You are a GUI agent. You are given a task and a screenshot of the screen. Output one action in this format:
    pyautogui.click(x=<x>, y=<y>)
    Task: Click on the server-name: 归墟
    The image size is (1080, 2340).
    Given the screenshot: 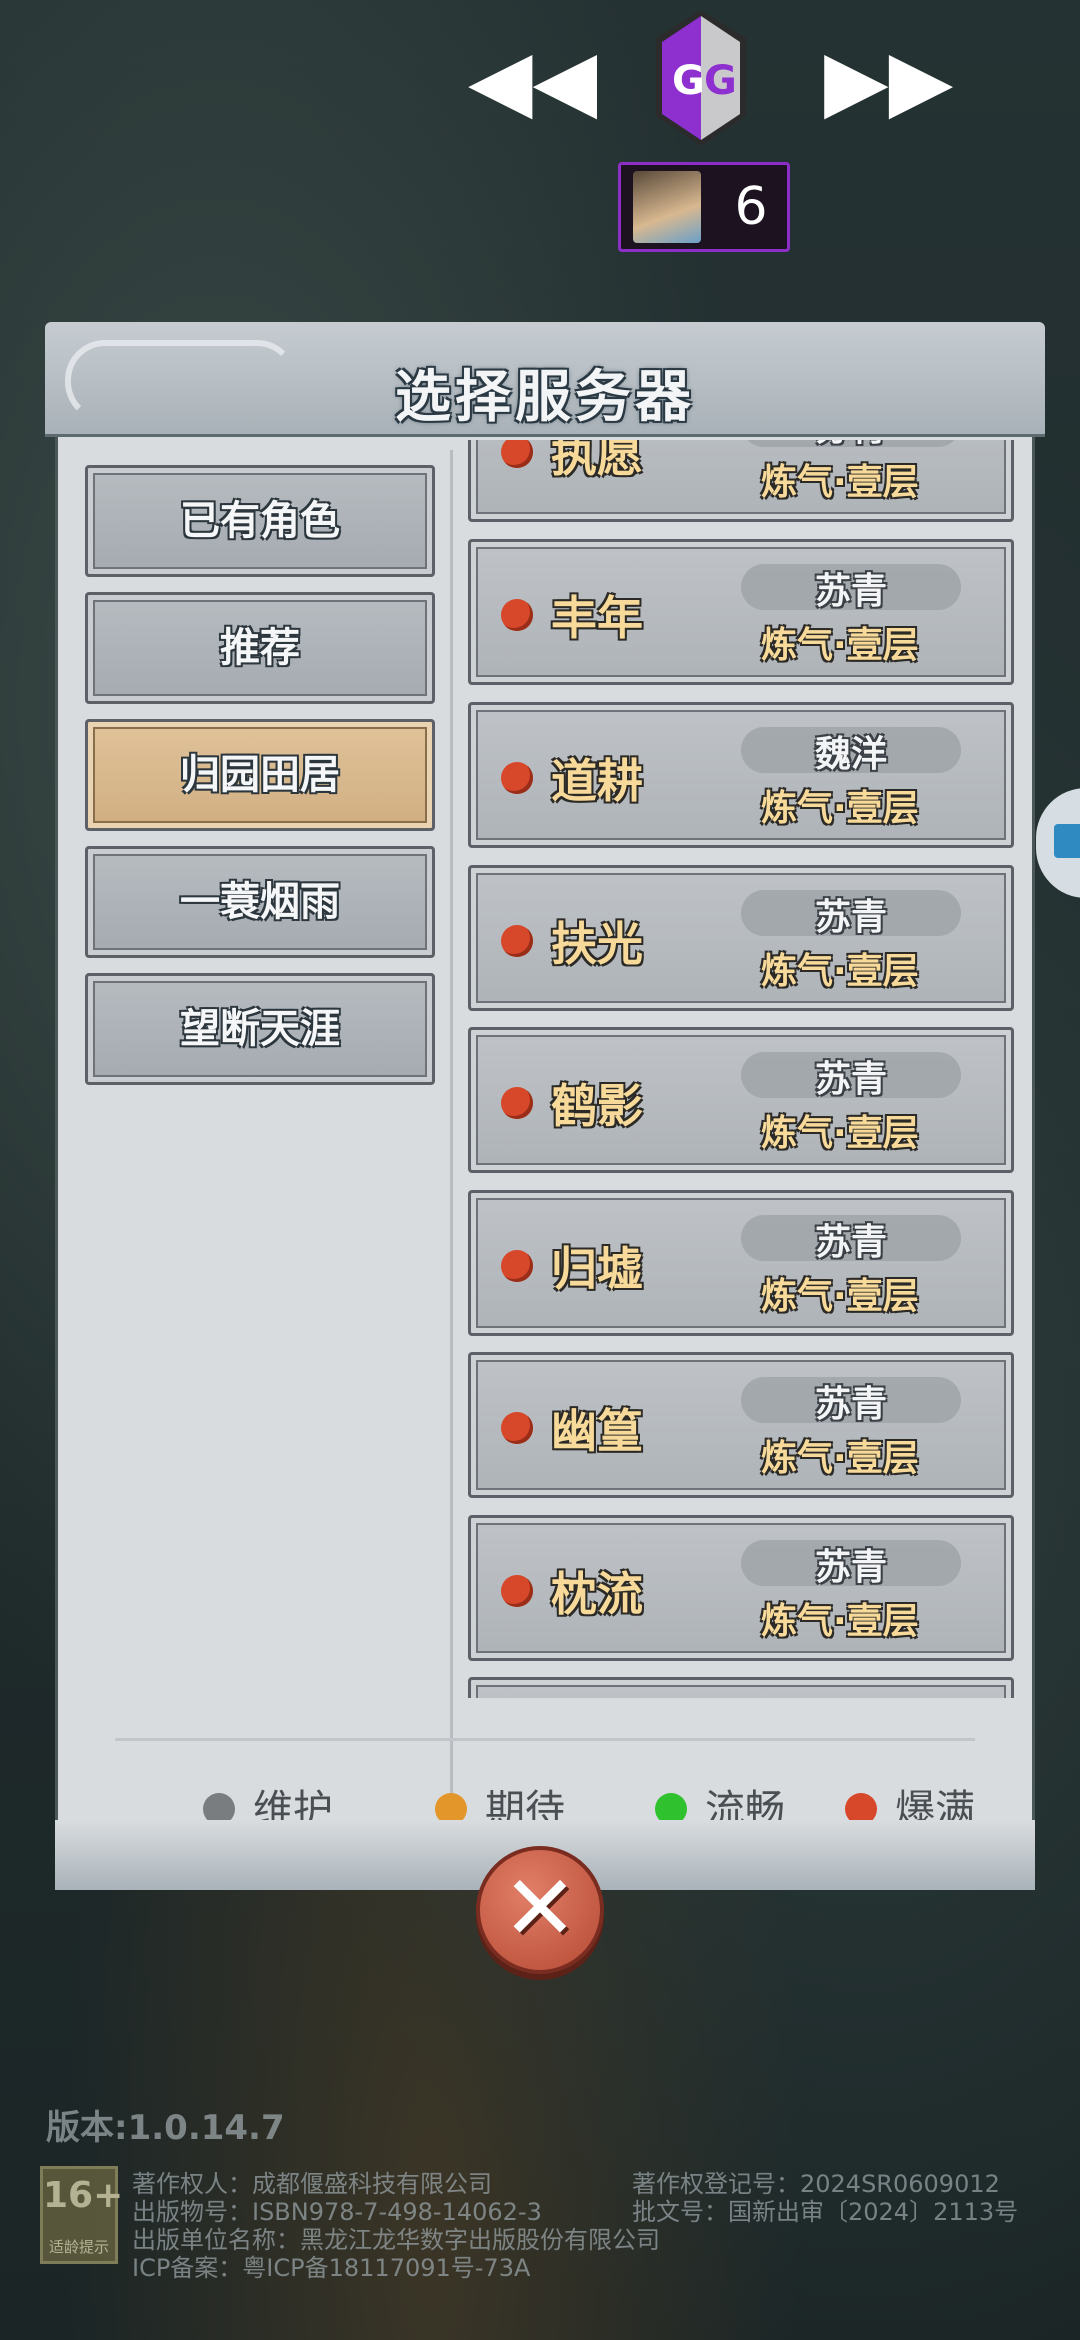 What is the action you would take?
    pyautogui.click(x=597, y=1269)
    